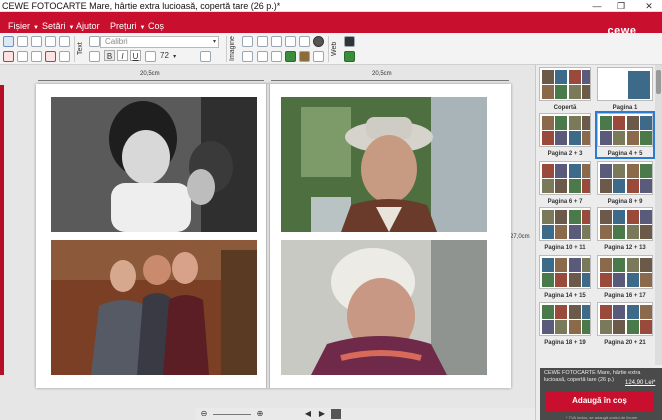  What do you see at coordinates (204, 414) in the screenshot?
I see `zoom-out-icon: ⊖` at bounding box center [204, 414].